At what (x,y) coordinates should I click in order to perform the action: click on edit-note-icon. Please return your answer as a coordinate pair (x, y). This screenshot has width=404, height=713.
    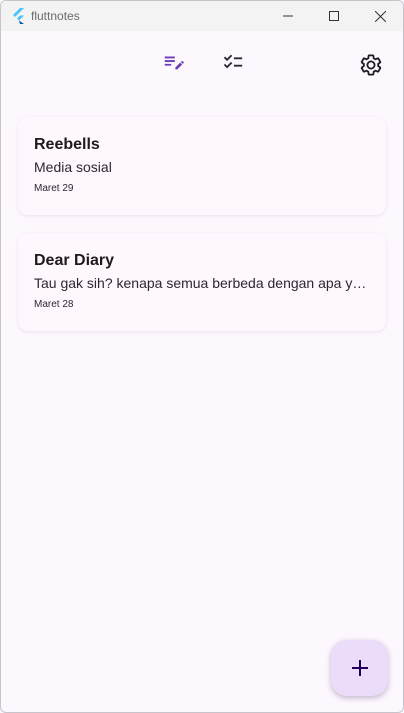
    Looking at the image, I should click on (174, 63).